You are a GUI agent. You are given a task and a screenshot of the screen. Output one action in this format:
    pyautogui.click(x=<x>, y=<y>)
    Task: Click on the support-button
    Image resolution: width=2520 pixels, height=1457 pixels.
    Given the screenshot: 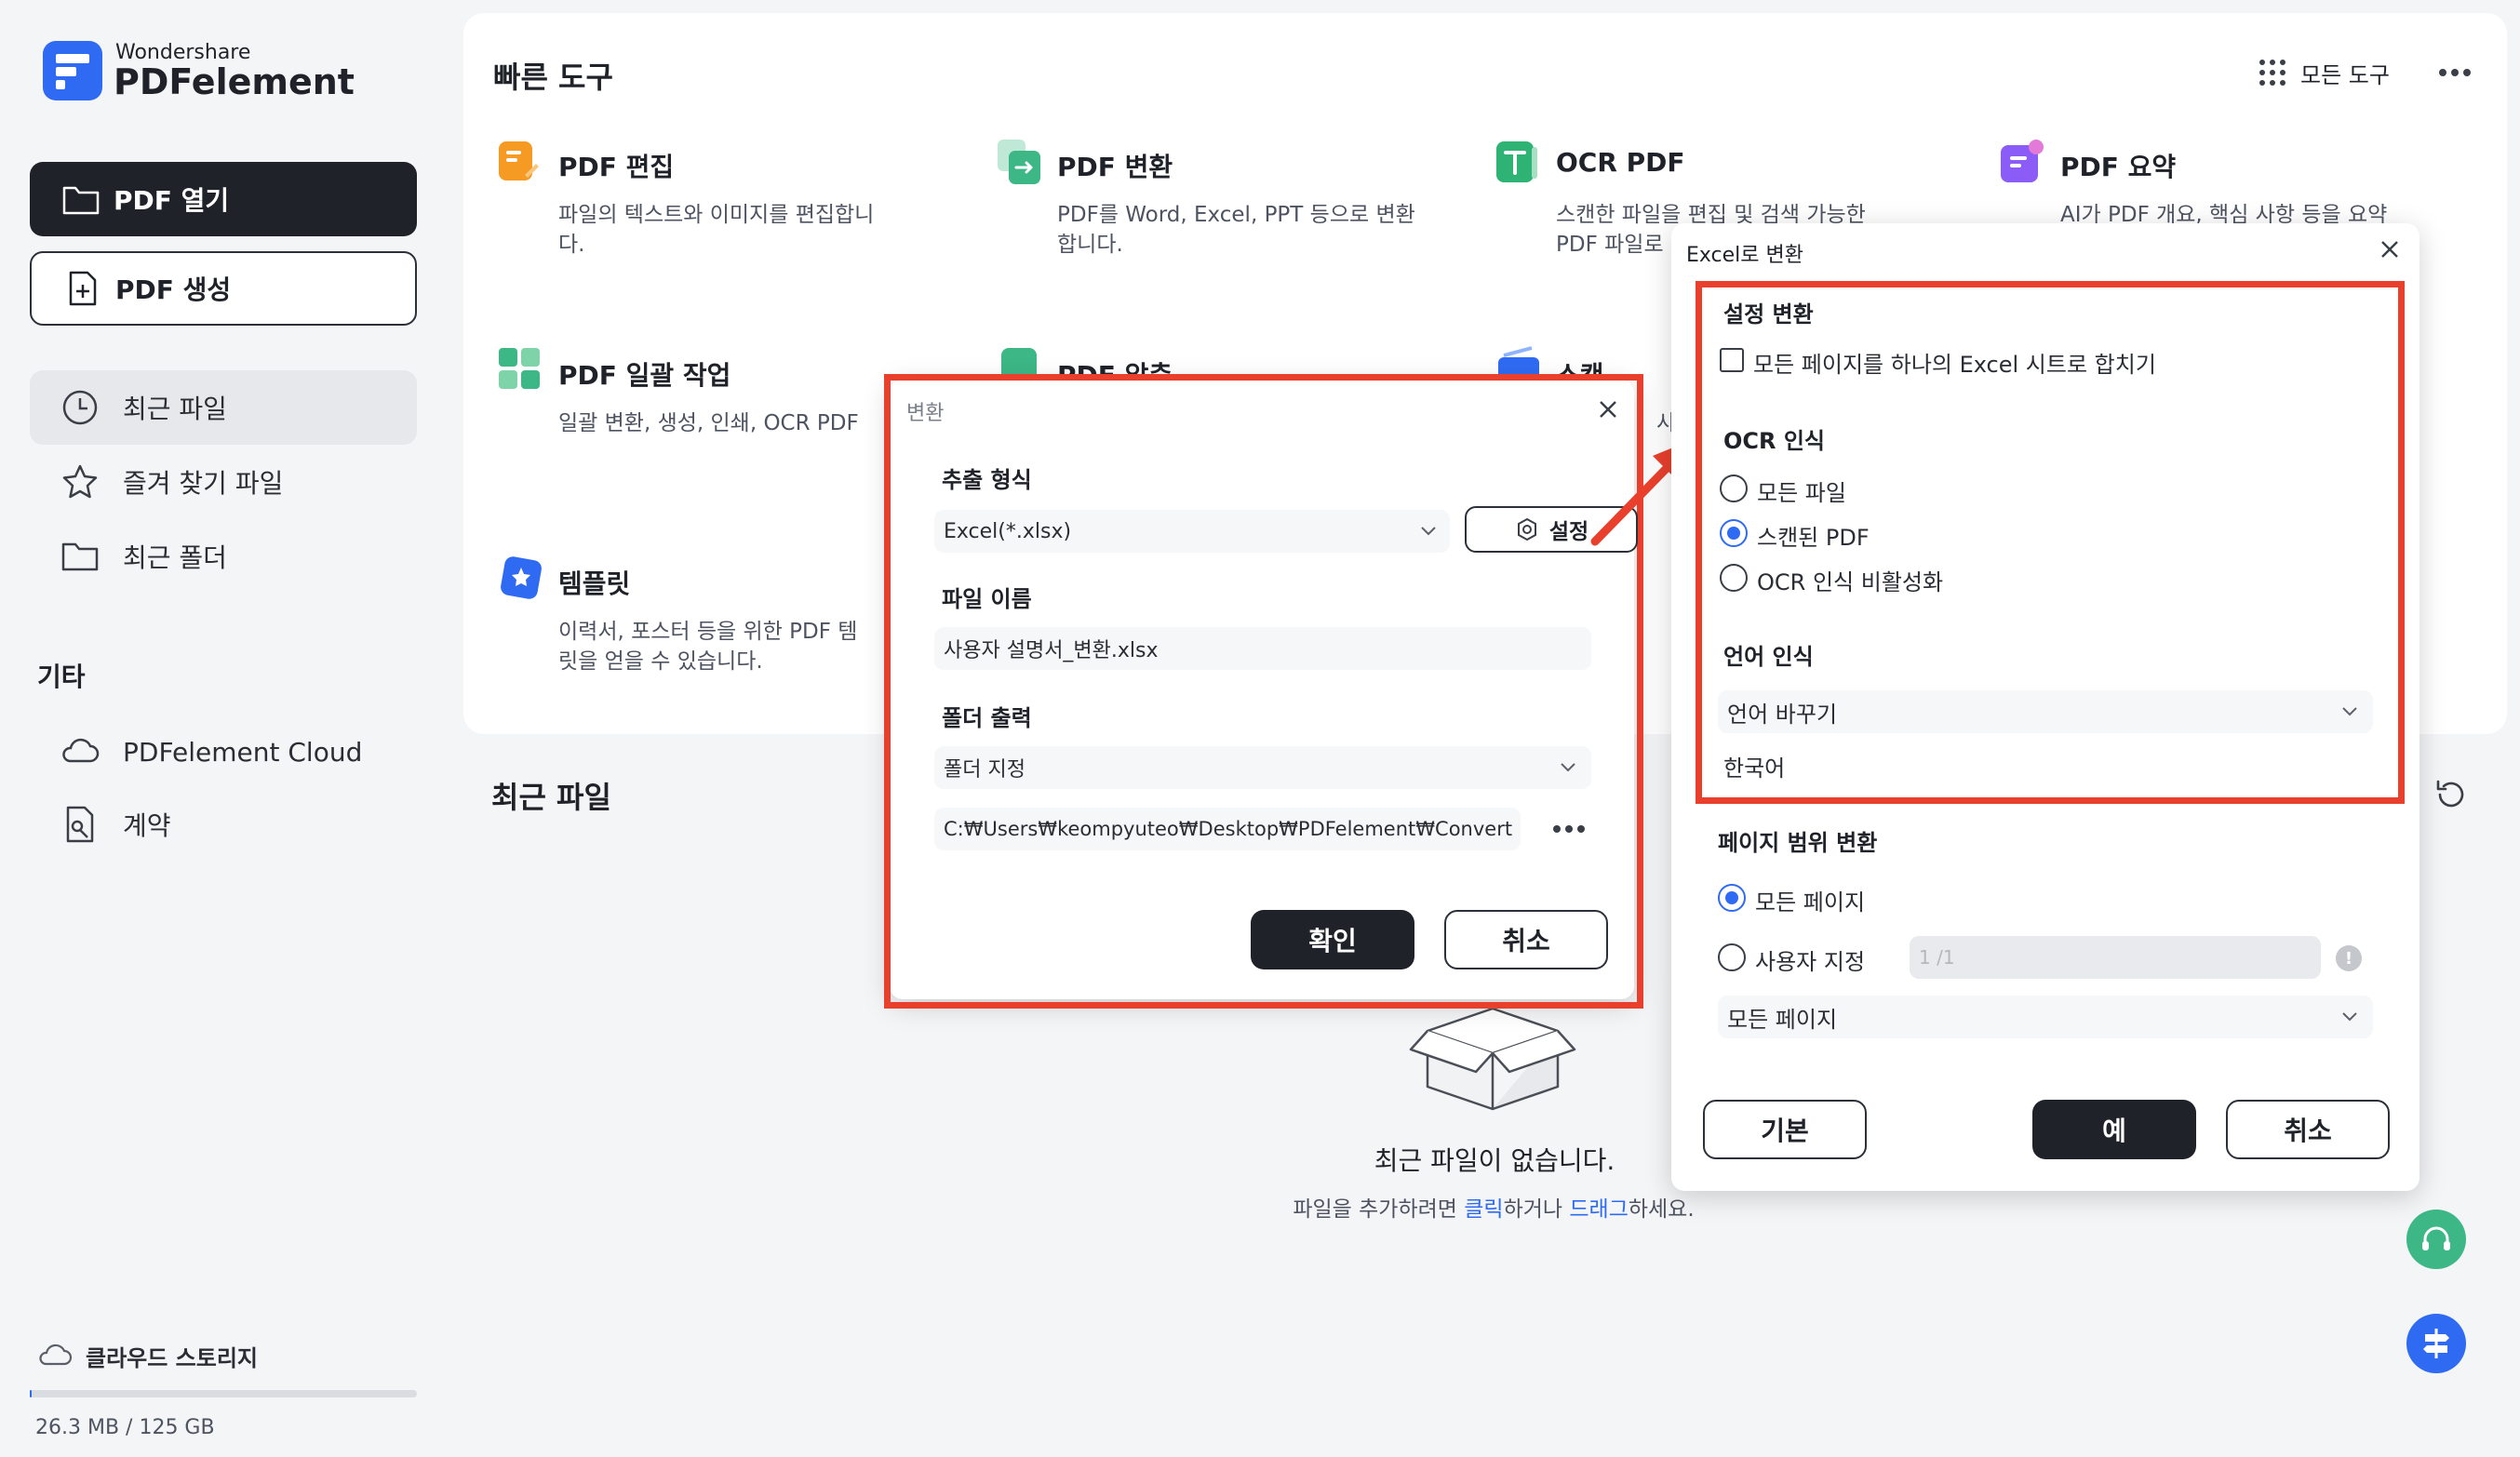 What is the action you would take?
    pyautogui.click(x=2436, y=1239)
    